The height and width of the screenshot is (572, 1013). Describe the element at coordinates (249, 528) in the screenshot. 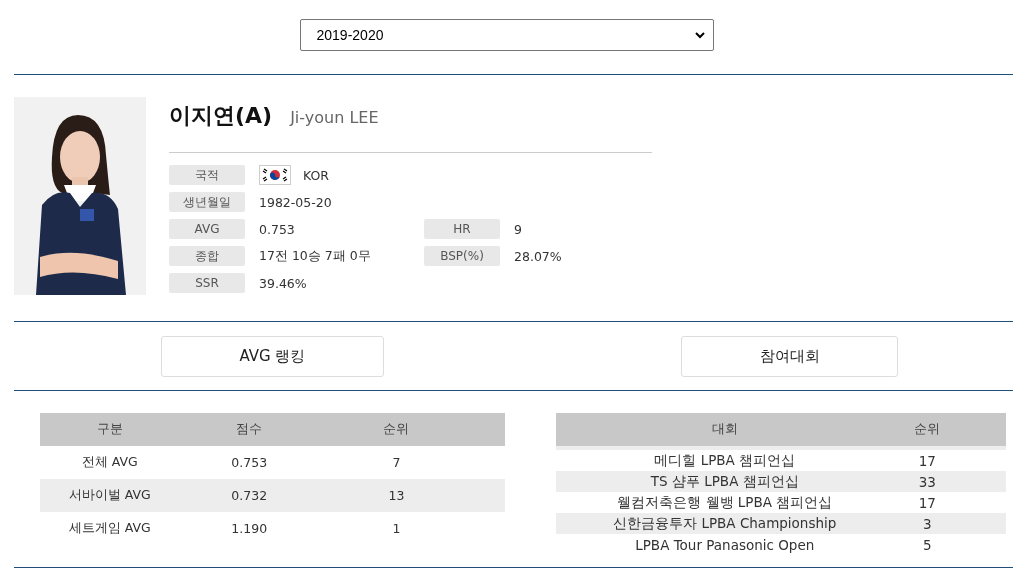

I see `table-cell-text: 1.190` at that location.